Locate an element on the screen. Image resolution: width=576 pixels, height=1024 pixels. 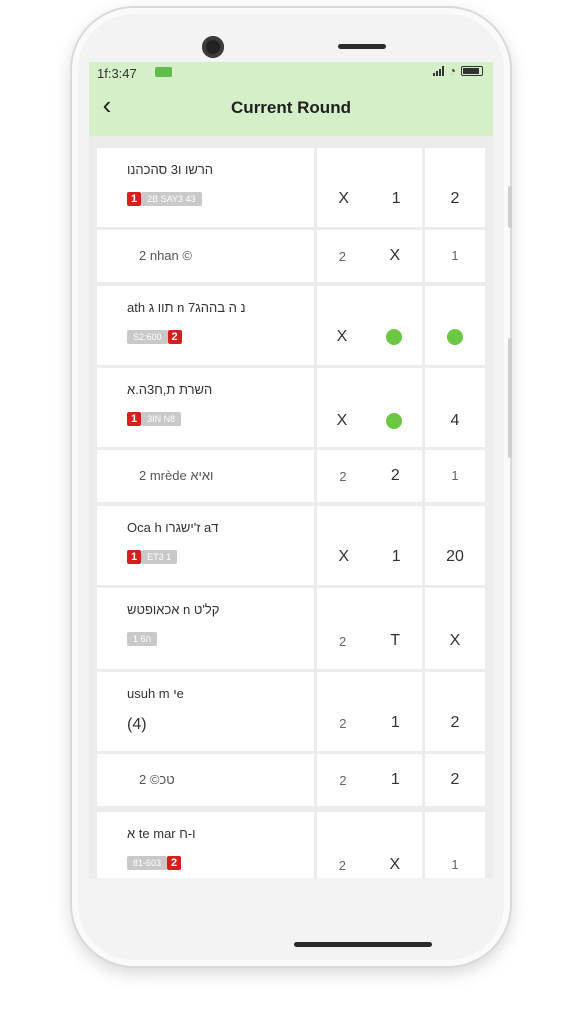
gray-badge: 3IN N8 is located at coordinates (161, 419).